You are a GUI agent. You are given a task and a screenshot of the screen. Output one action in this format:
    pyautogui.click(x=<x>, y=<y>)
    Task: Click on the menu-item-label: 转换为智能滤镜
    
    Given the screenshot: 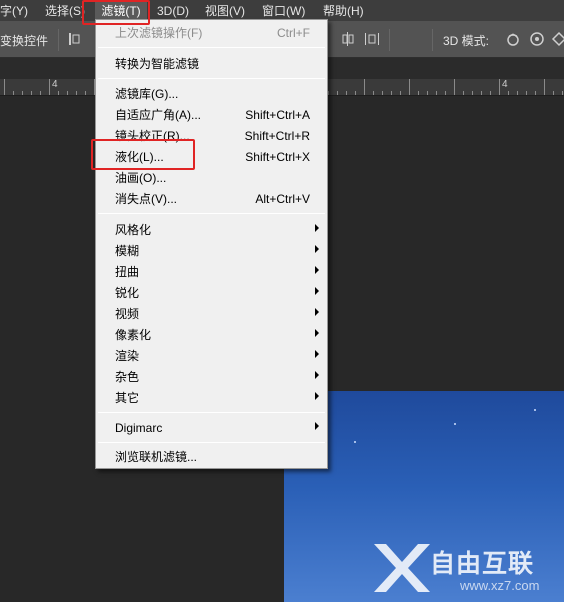 What is the action you would take?
    pyautogui.click(x=157, y=64)
    